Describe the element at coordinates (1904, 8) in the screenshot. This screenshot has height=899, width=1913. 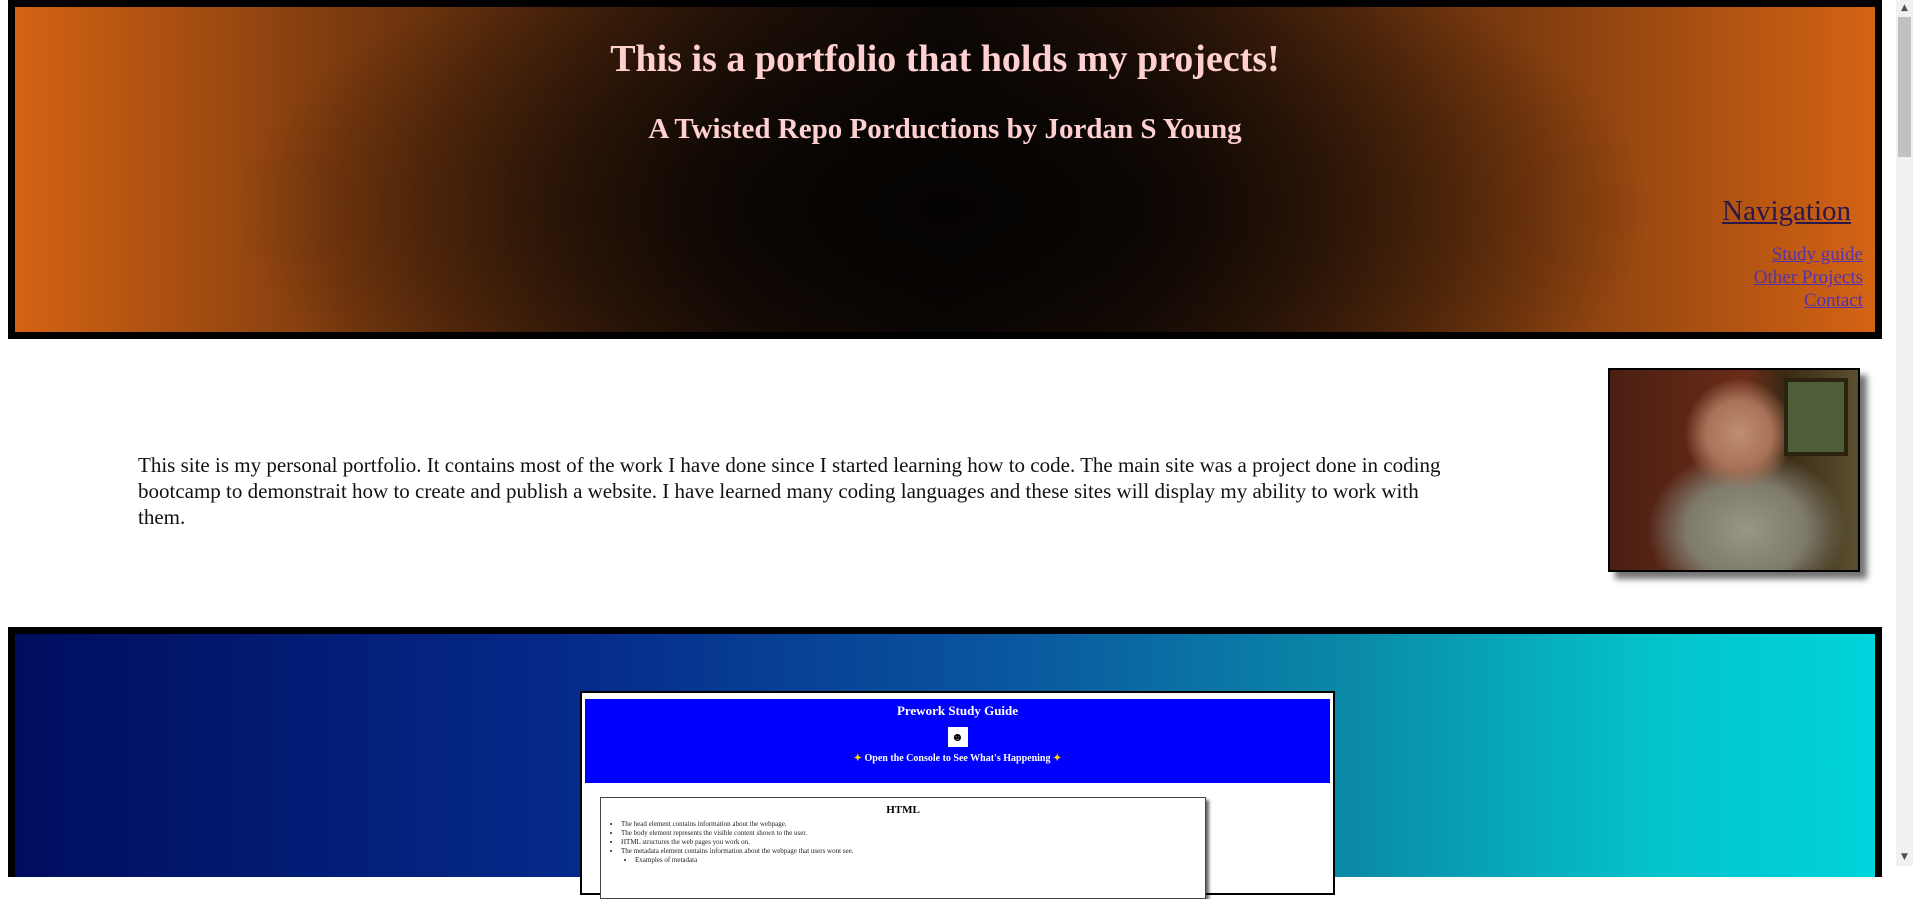
I see `scroll-up-icon: ▲` at that location.